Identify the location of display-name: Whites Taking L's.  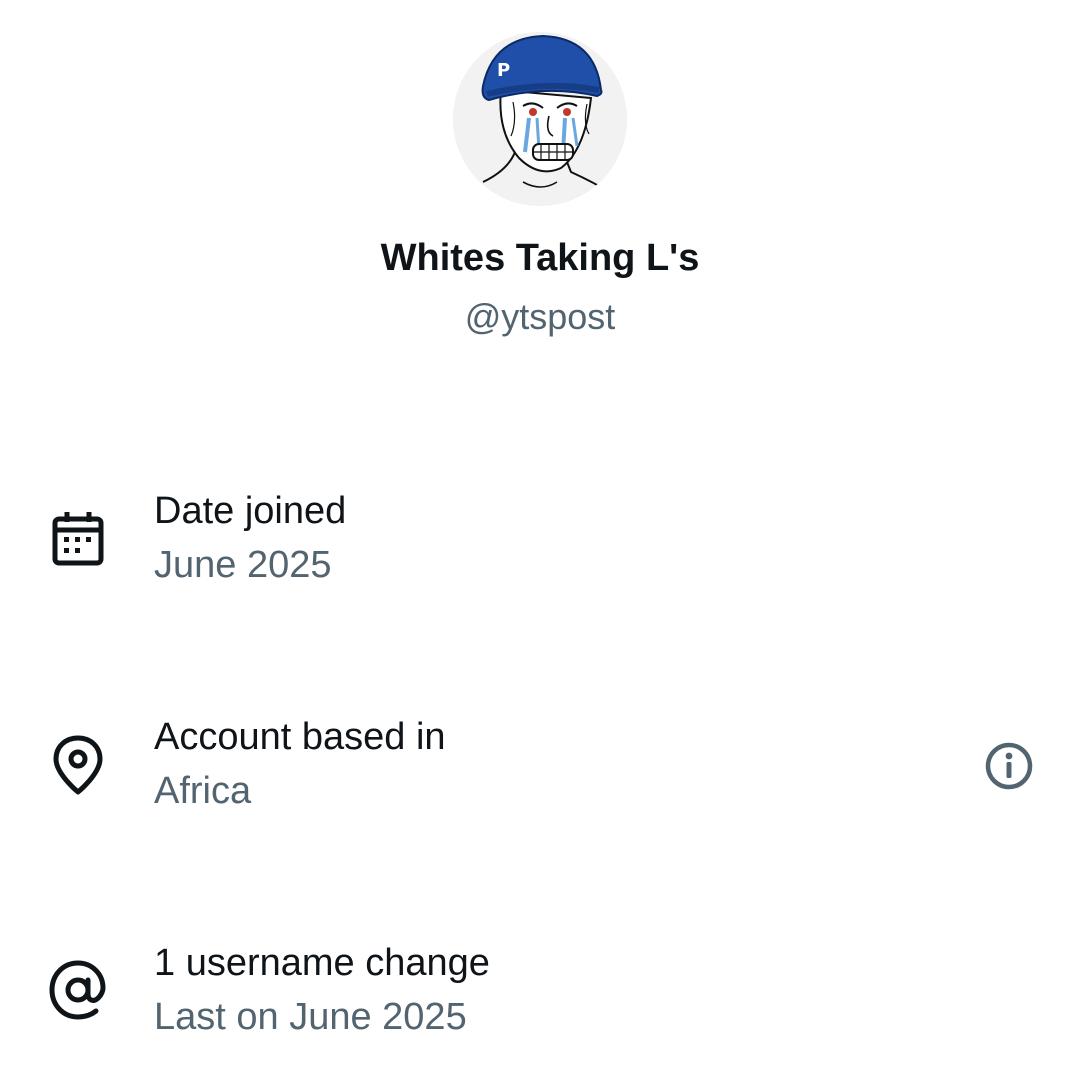
(540, 258).